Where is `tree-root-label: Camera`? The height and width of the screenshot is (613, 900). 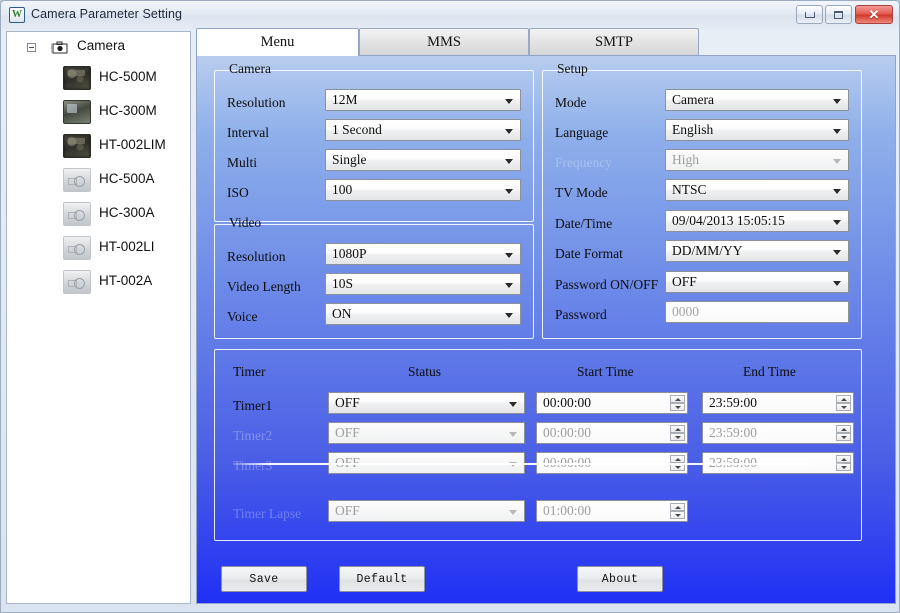
tree-root-label: Camera is located at coordinates (101, 45).